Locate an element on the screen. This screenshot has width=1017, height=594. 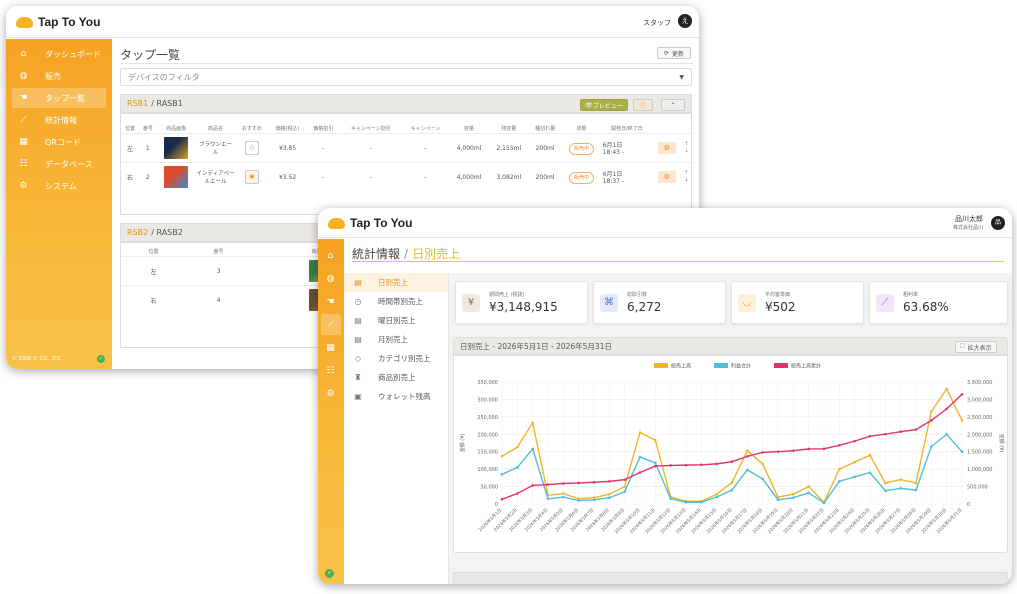
sidebar-icon-item-2: ☚ is located at coordinates (331, 301).